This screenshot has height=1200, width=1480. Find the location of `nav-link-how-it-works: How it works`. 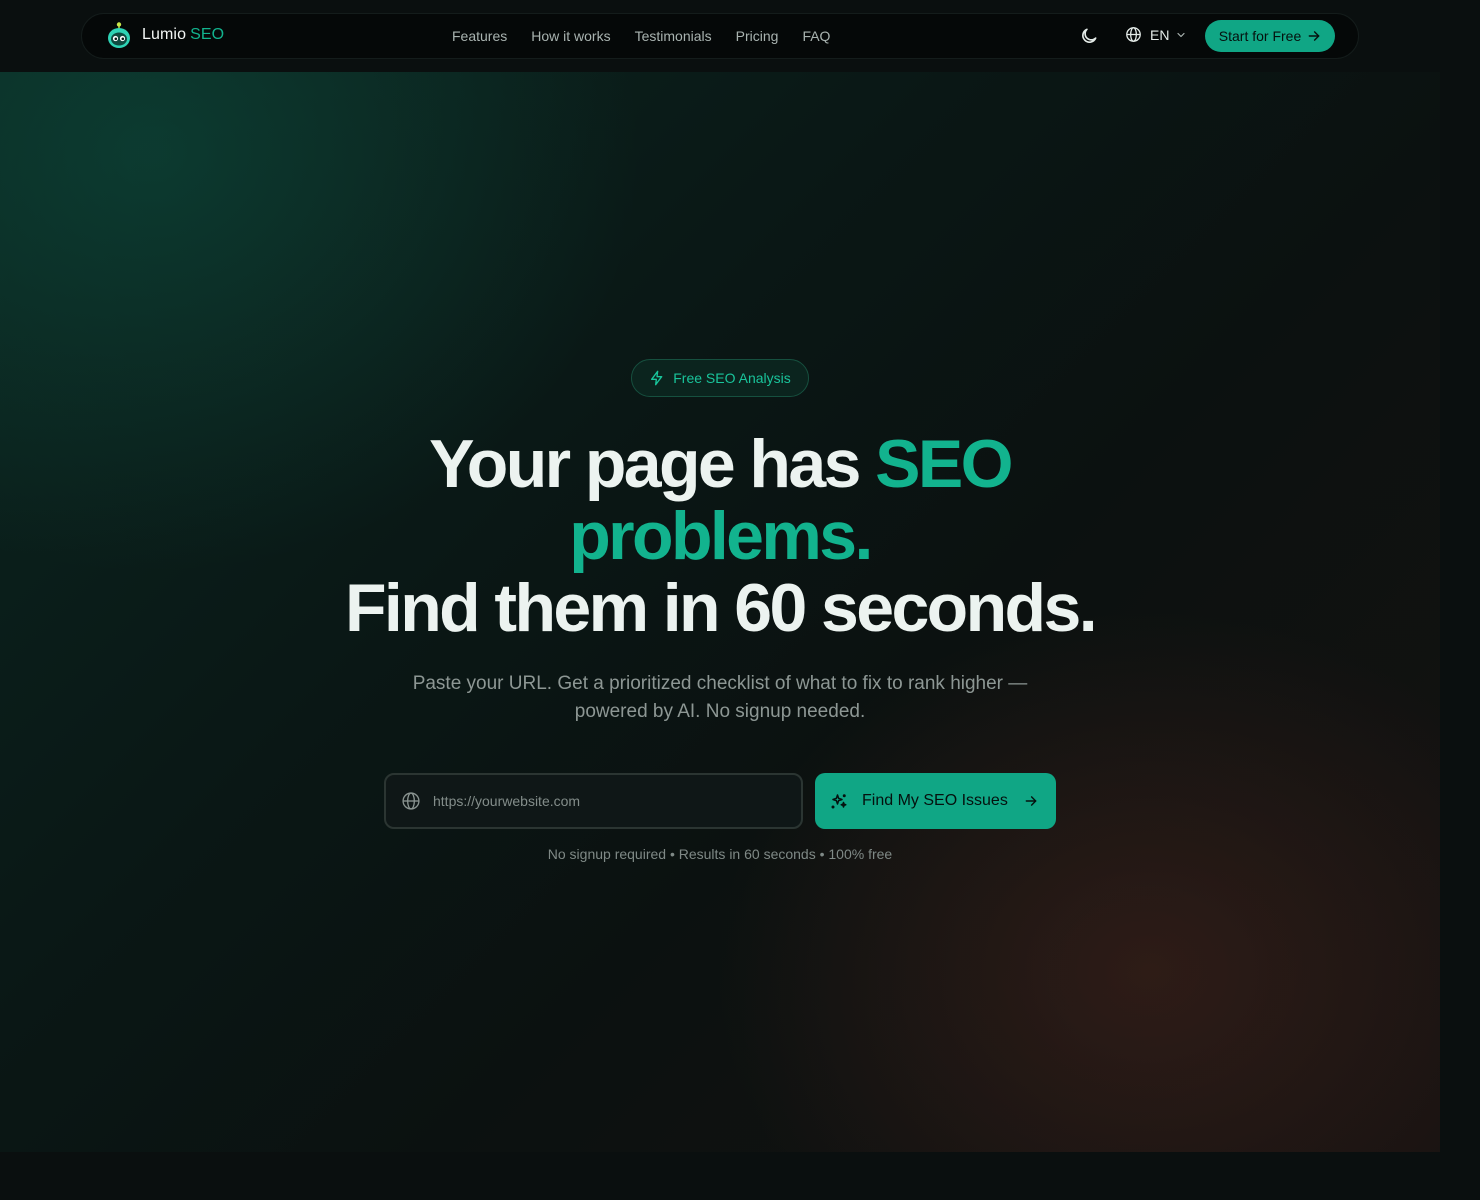

nav-link-how-it-works: How it works is located at coordinates (570, 36).